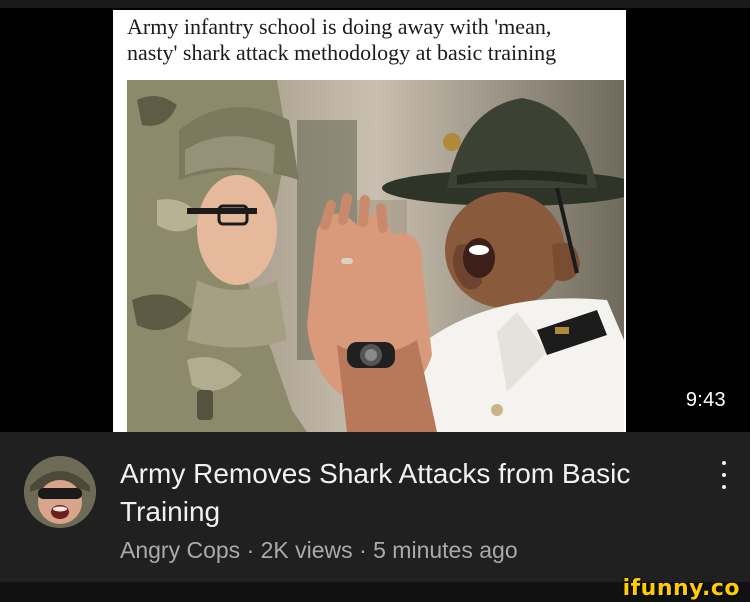  I want to click on video-duration: 9:43, so click(705, 400).